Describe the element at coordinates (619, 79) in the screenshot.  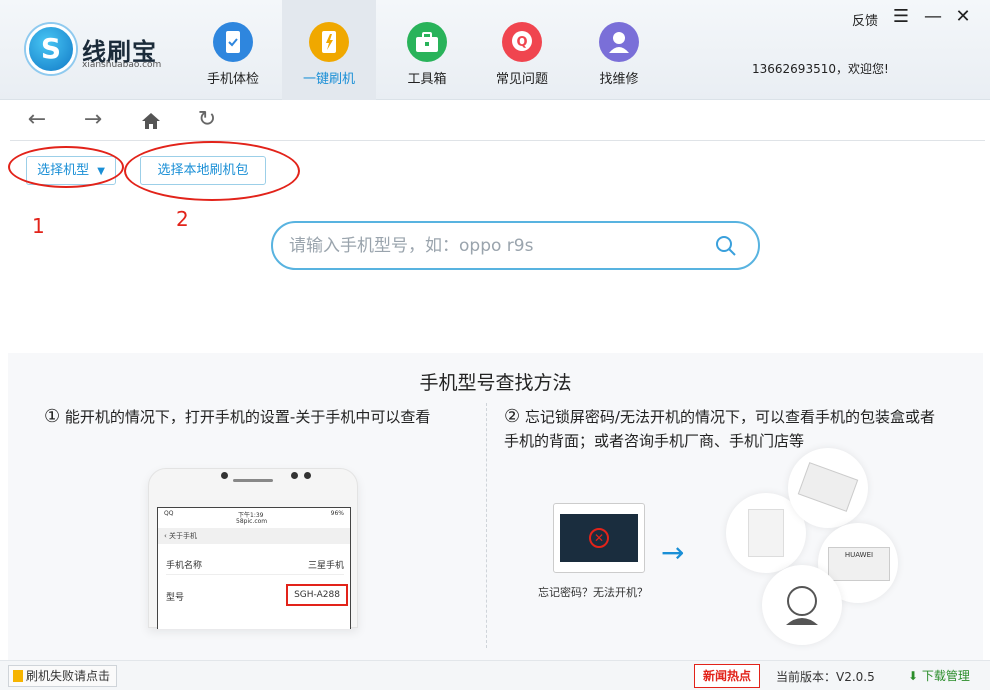
I see `tab-label: 找维修` at that location.